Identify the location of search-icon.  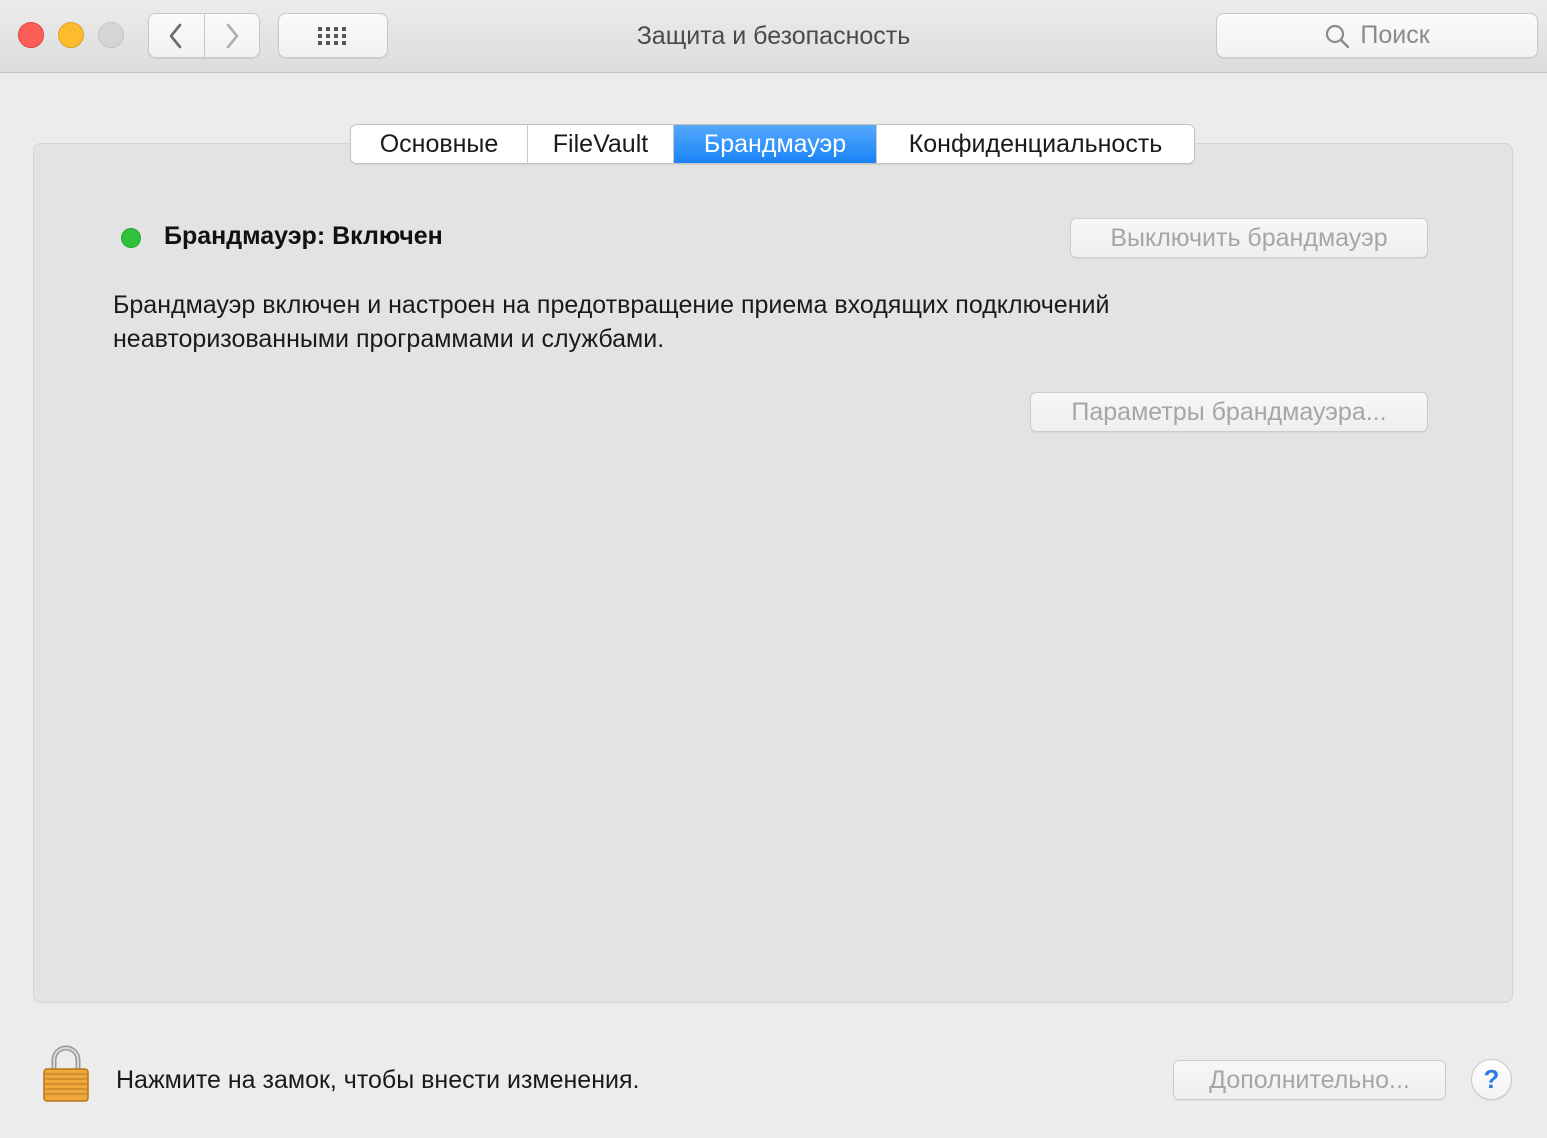
(1338, 36).